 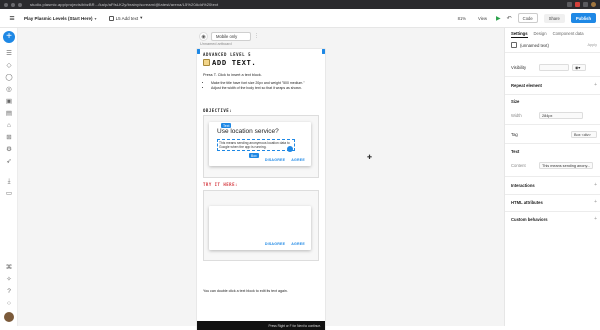 I want to click on add-interaction-icon: +, so click(x=595, y=185).